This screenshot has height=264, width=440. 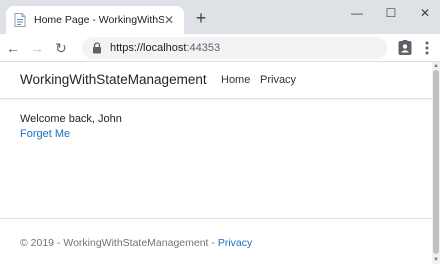 I want to click on address-url: https://localhost:44353, so click(x=165, y=48).